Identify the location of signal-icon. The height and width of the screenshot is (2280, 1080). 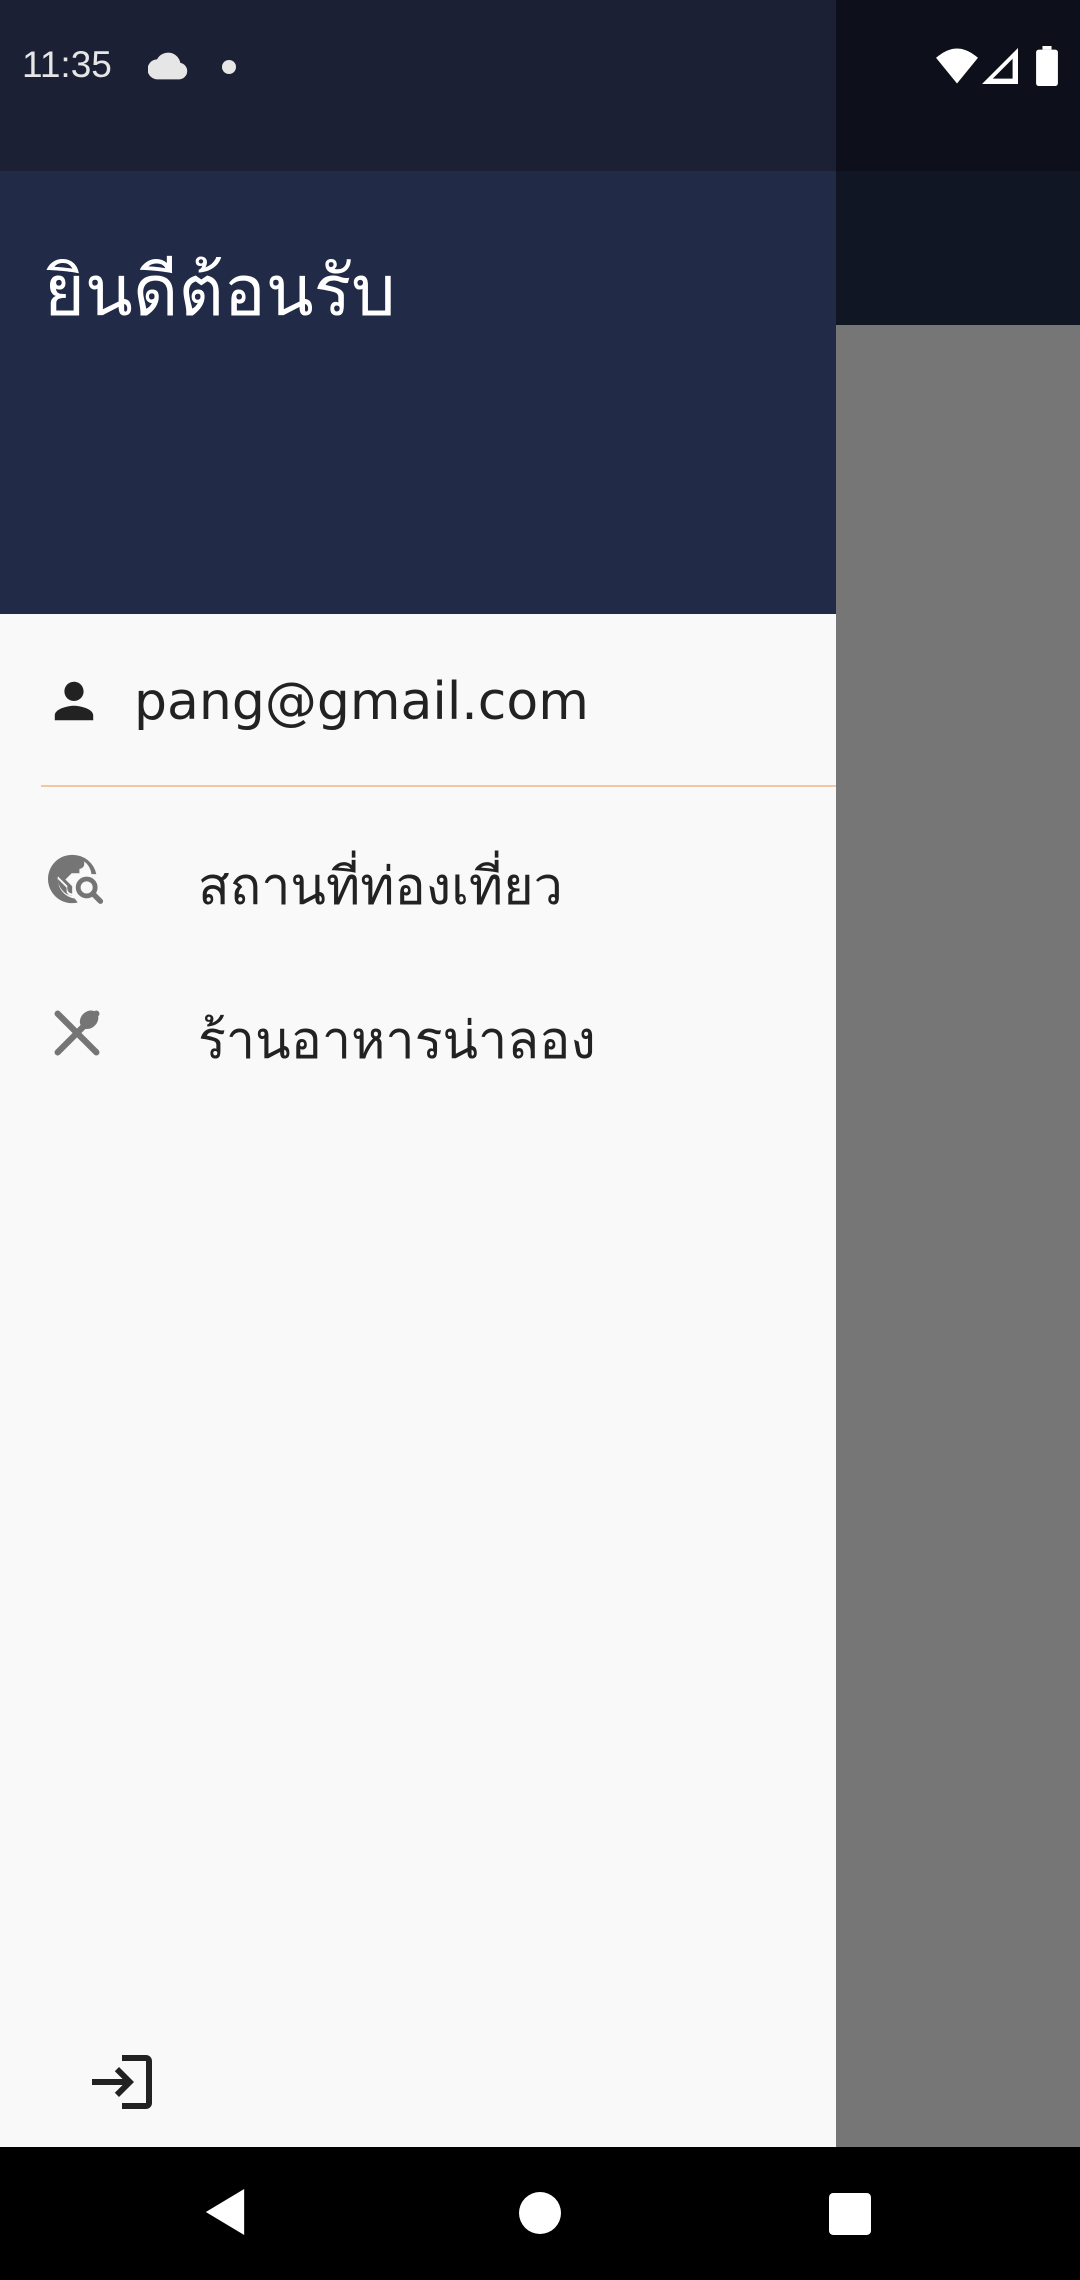
(1000, 66).